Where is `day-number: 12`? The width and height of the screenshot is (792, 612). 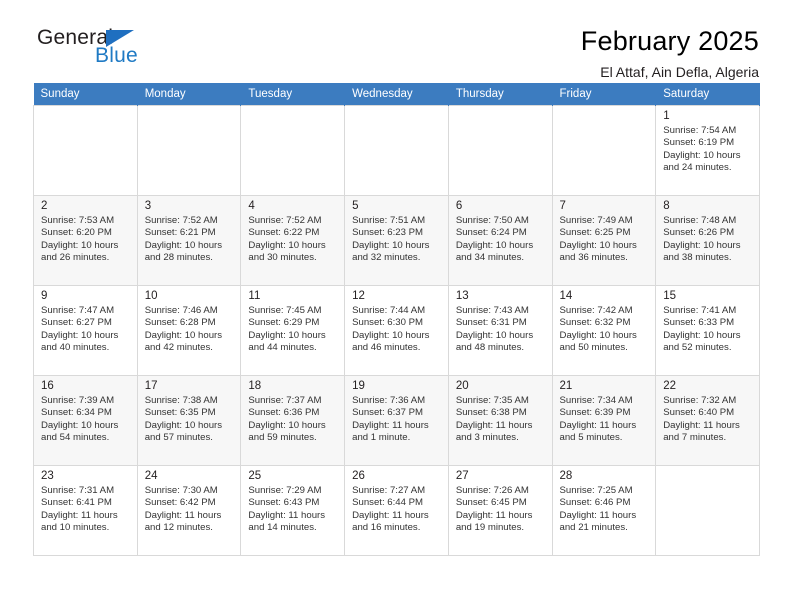
day-number: 12 is located at coordinates (358, 296).